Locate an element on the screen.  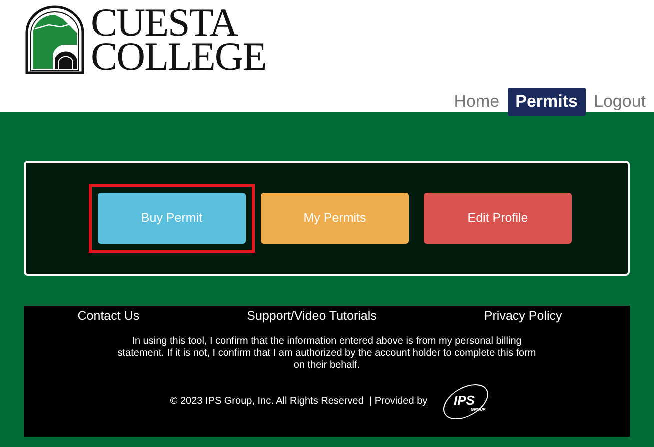
arch-logo-icon is located at coordinates (55, 40).